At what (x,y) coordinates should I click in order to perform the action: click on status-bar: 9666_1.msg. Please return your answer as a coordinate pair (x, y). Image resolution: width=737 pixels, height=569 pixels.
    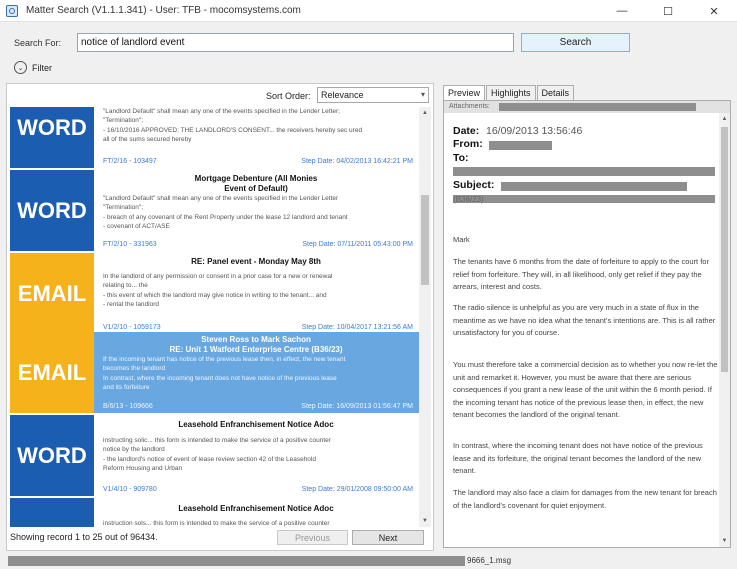
    Looking at the image, I should click on (368, 561).